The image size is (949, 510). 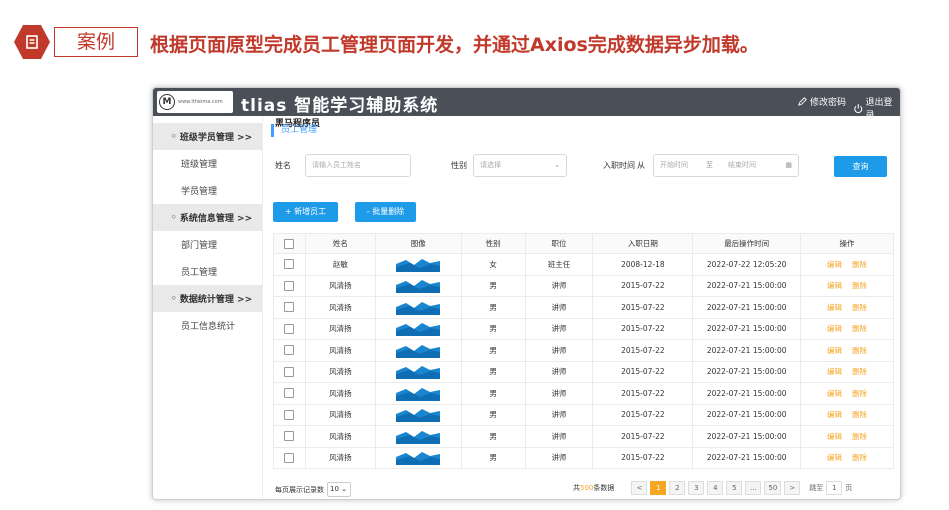 What do you see at coordinates (358, 165) in the screenshot?
I see `name-search-input: 请输入员工姓名` at bounding box center [358, 165].